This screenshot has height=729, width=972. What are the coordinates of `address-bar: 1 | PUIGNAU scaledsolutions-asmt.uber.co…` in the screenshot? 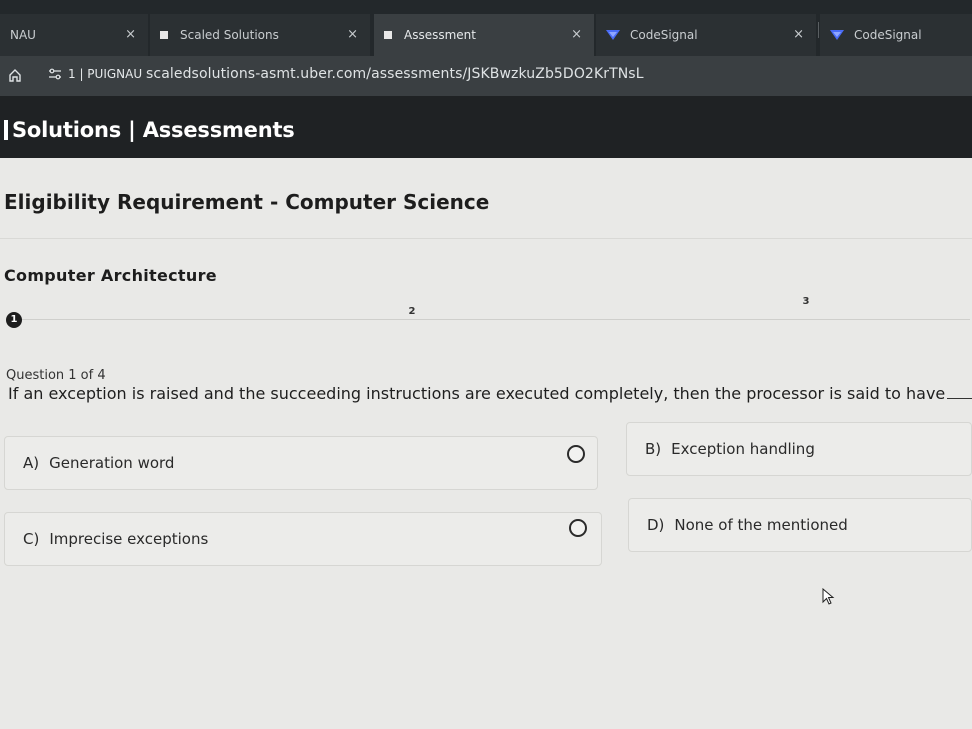 It's located at (486, 76).